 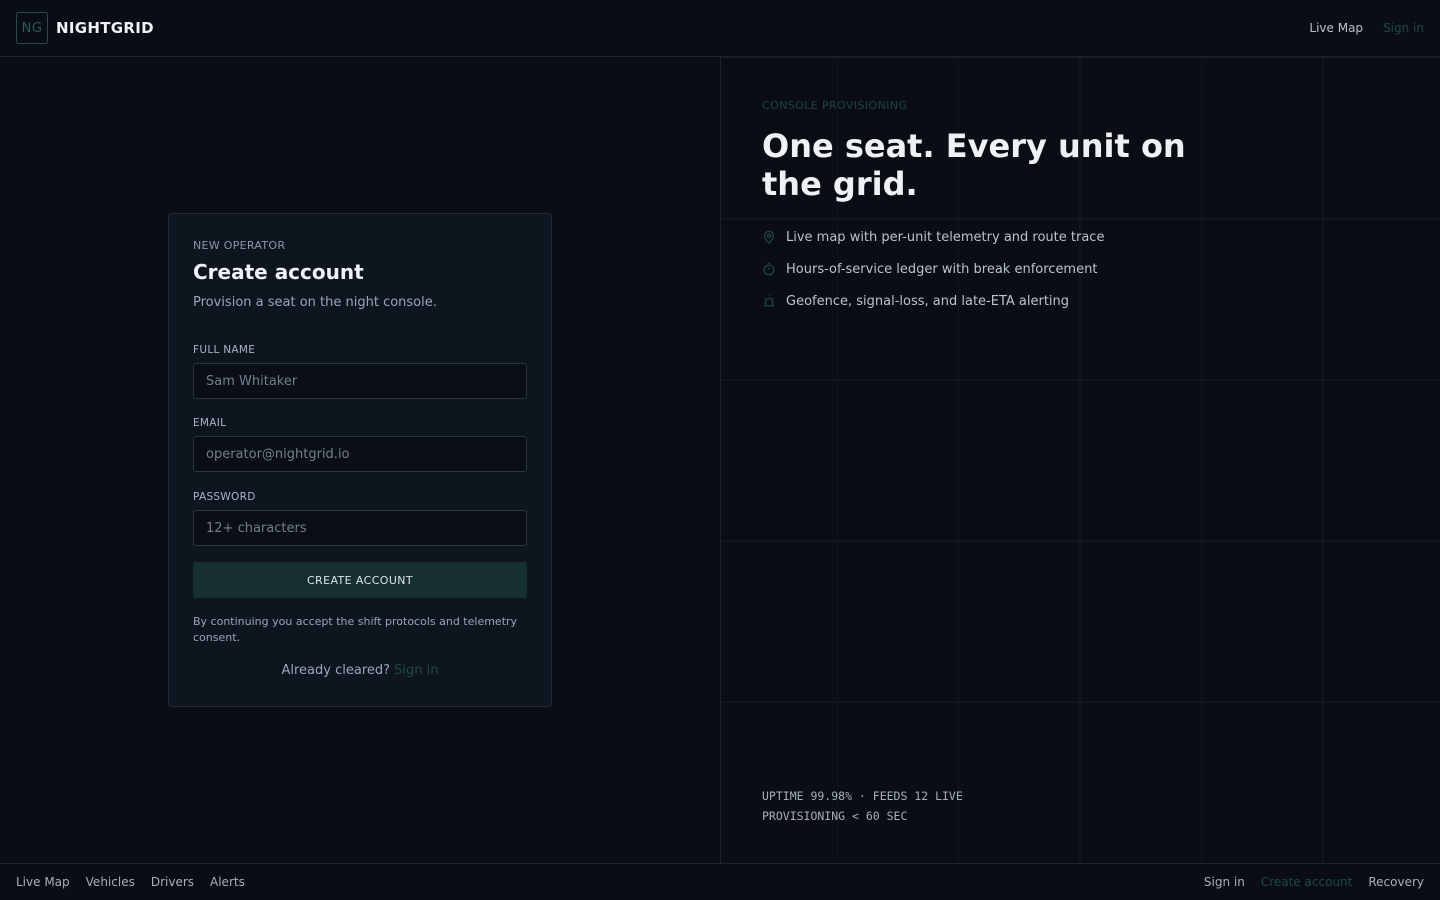 What do you see at coordinates (278, 272) in the screenshot?
I see `form-title: Create account` at bounding box center [278, 272].